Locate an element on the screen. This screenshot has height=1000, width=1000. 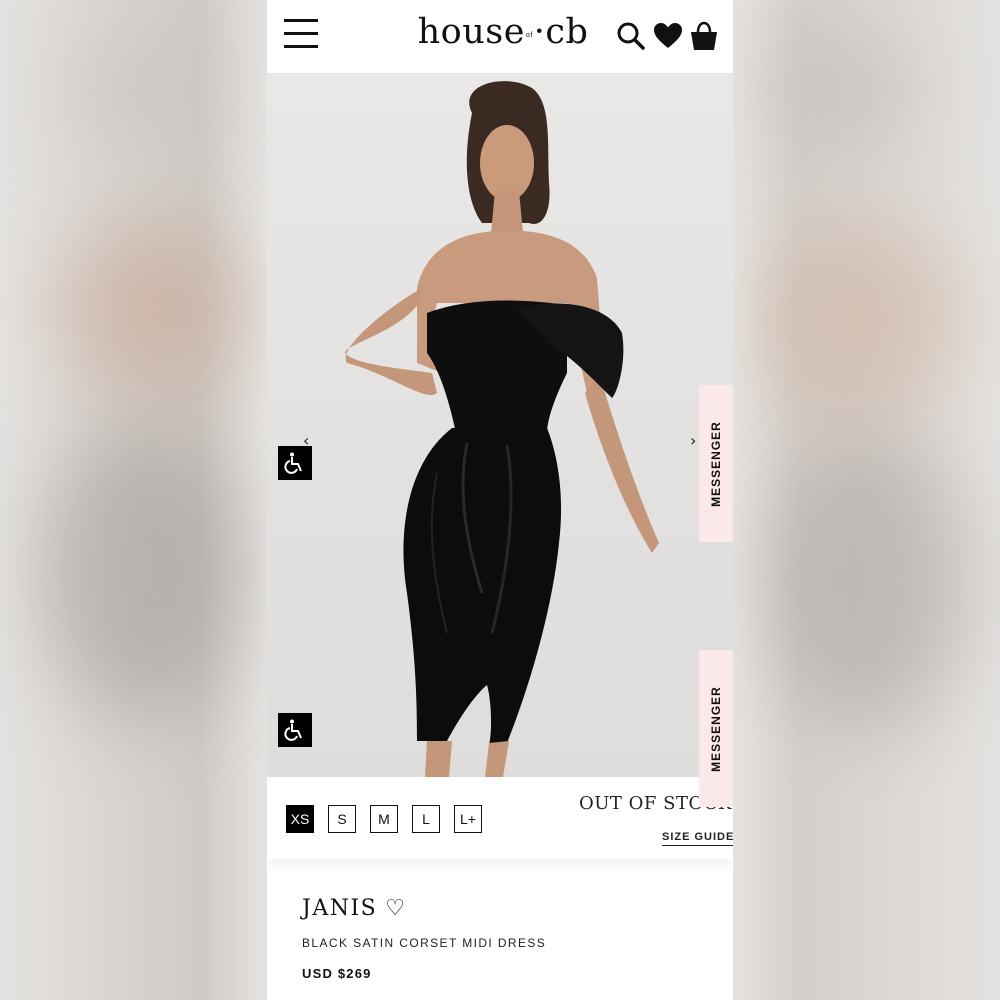
size-guide-link: SIZE GUIDE is located at coordinates (697, 838).